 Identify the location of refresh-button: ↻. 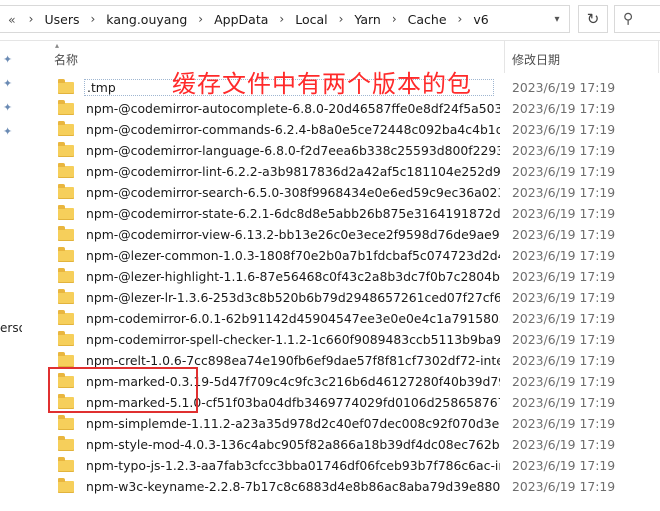
(593, 19).